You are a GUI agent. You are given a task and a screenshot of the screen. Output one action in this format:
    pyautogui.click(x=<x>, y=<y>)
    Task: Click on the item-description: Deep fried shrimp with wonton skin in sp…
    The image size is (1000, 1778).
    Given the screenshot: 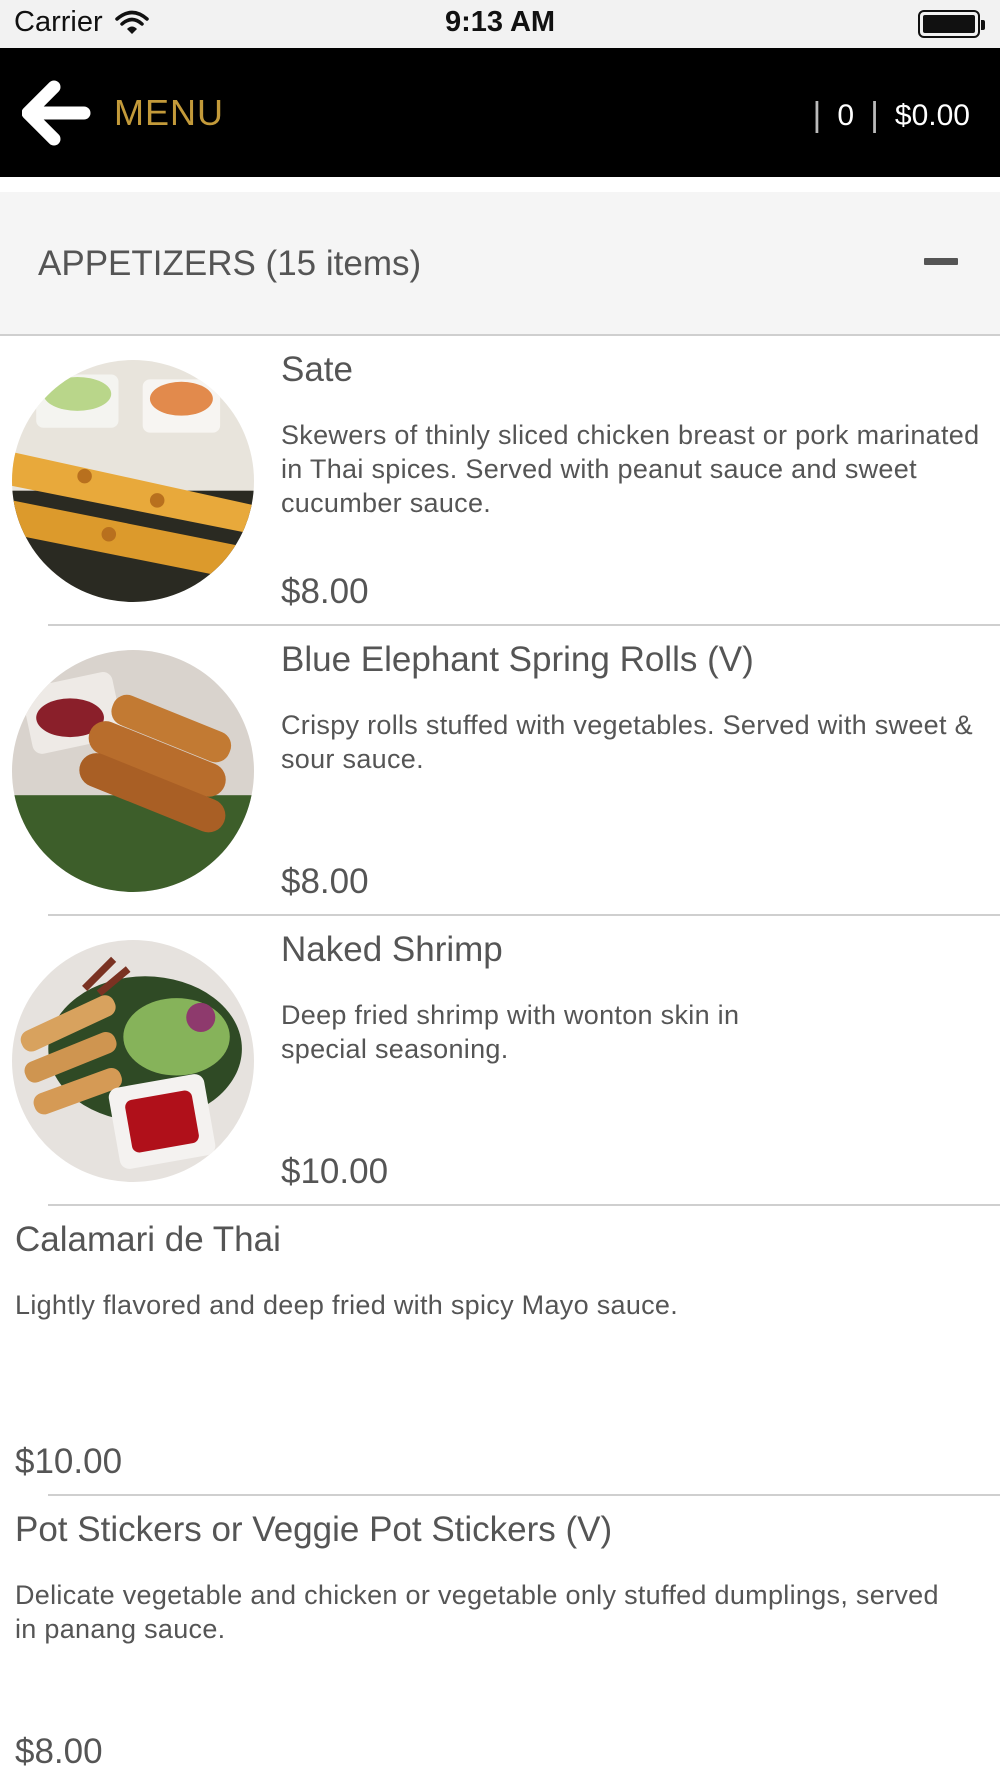 What is the action you would take?
    pyautogui.click(x=510, y=1032)
    